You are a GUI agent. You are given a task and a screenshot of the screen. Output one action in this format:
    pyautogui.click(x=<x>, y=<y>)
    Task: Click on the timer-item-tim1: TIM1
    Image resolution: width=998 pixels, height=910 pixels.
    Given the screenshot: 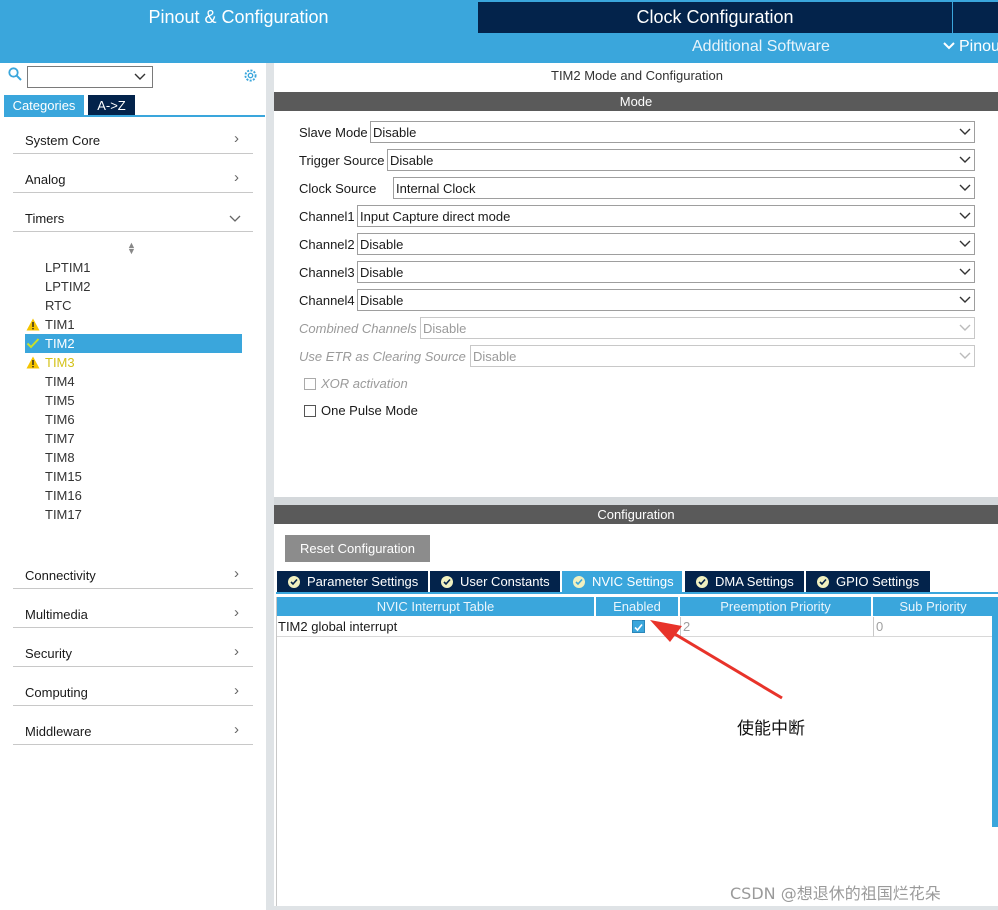 What is the action you would take?
    pyautogui.click(x=133, y=324)
    